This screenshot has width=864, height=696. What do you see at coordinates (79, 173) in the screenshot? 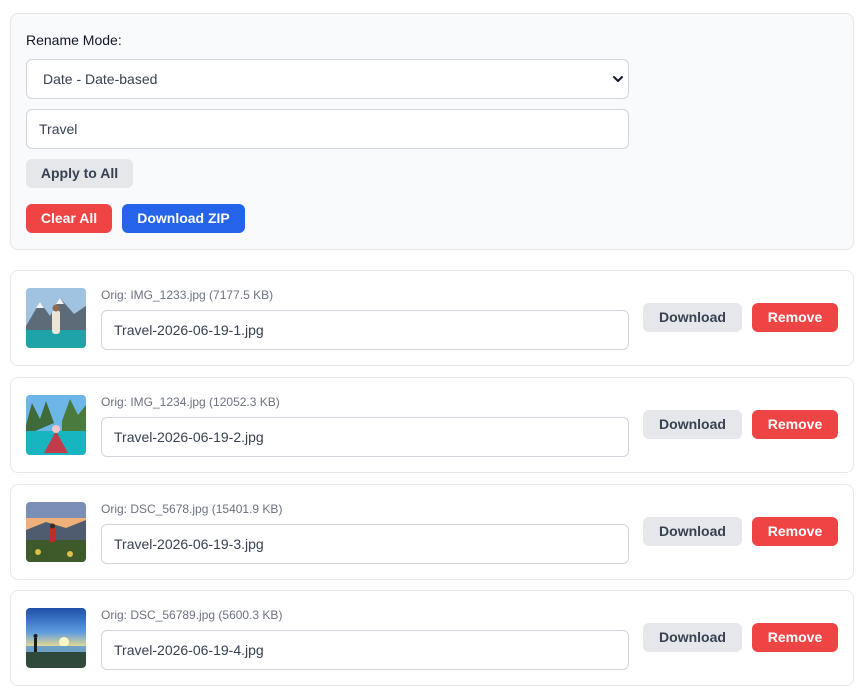
I see `apply-to-all-button: Apply to All` at bounding box center [79, 173].